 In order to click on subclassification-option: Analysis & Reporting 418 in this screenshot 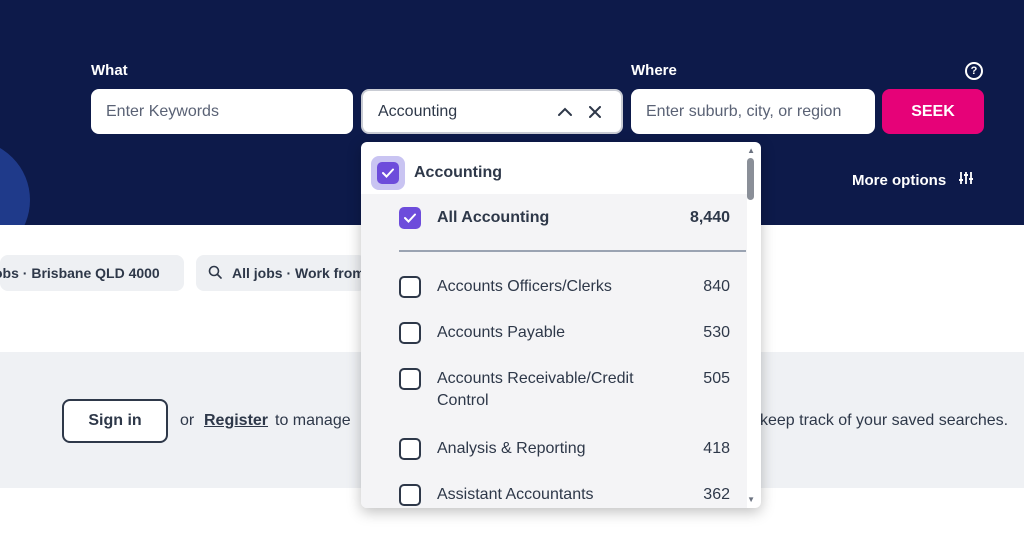, I will do `click(564, 449)`.